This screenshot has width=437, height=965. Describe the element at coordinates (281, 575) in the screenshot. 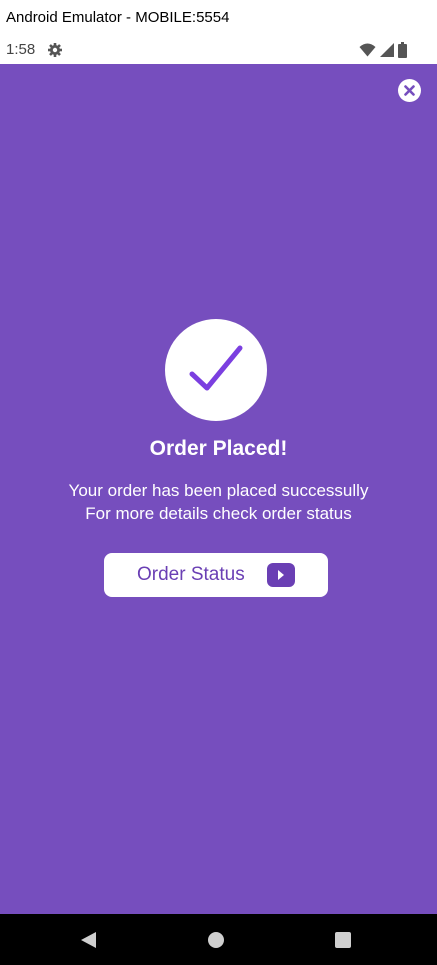

I see `play-arrow-icon` at that location.